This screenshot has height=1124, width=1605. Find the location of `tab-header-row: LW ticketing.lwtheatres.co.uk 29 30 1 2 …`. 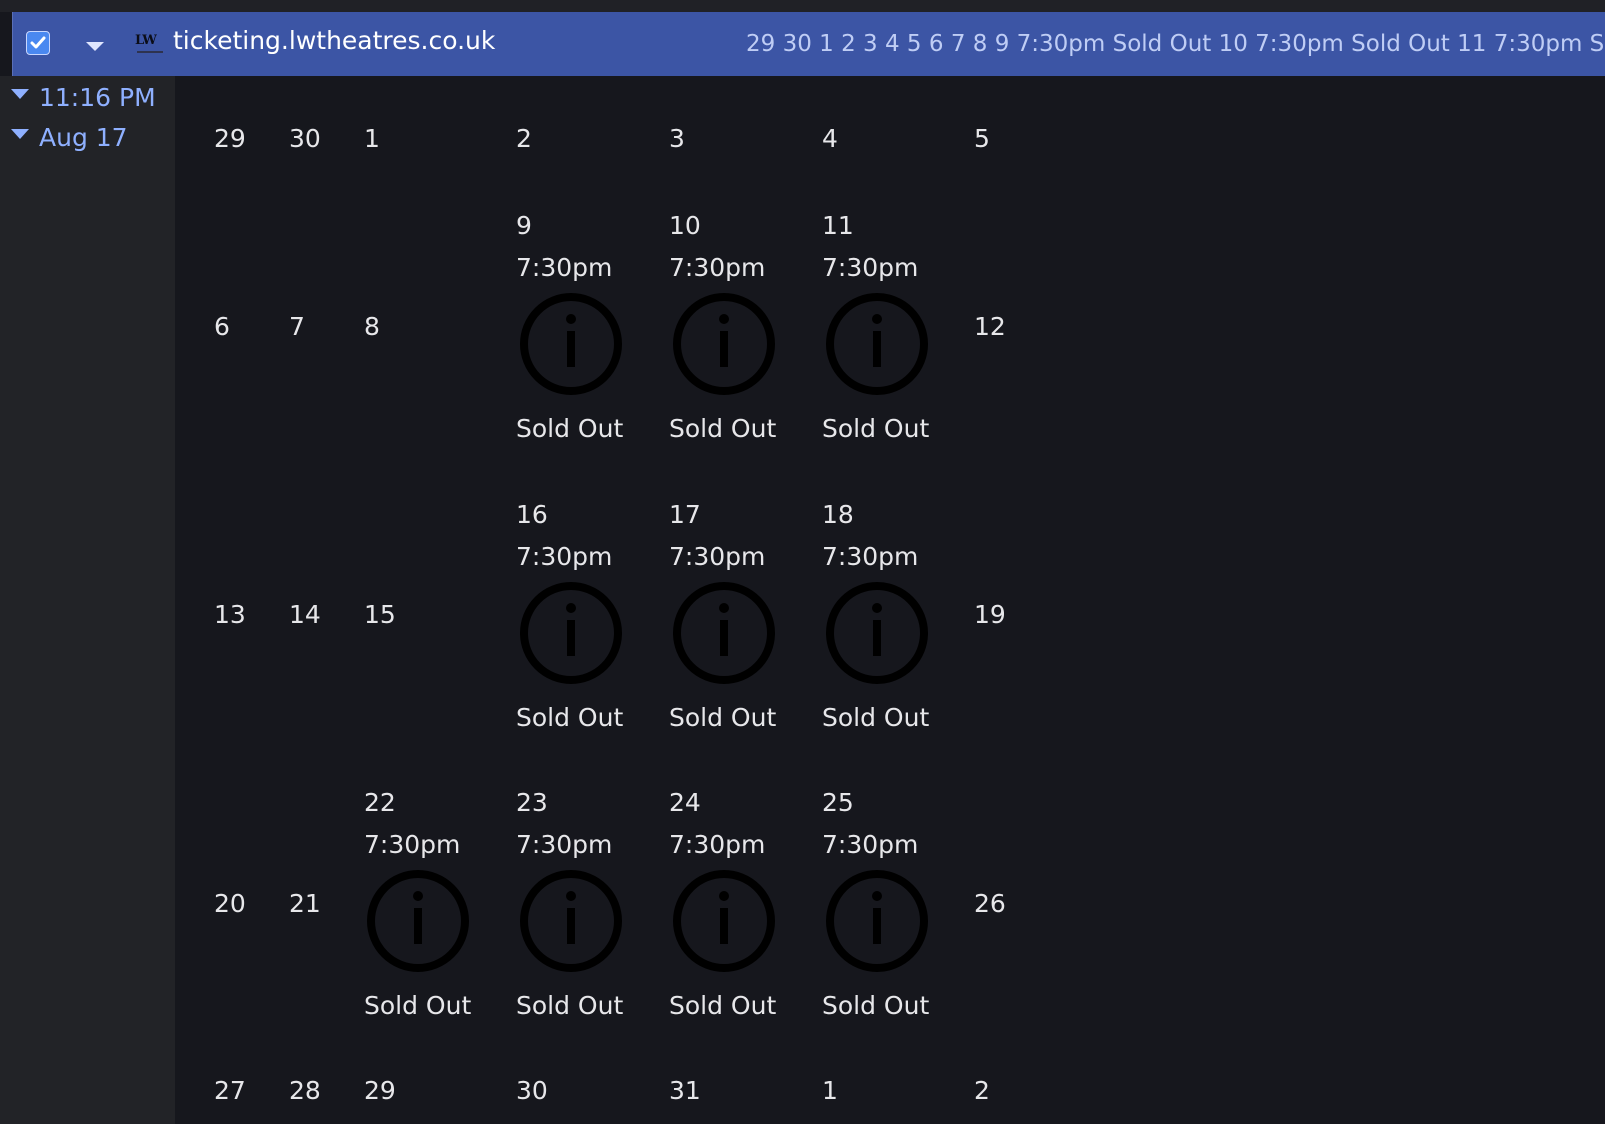

tab-header-row: LW ticketing.lwtheatres.co.uk 29 30 1 2 … is located at coordinates (808, 44).